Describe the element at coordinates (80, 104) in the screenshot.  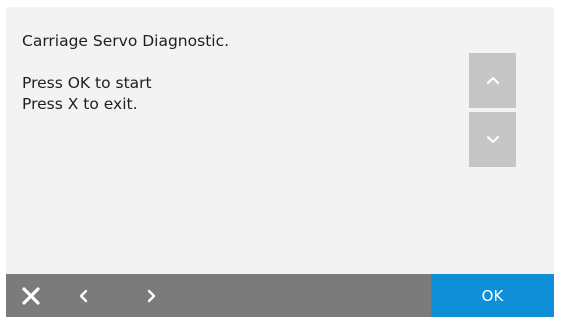
I see `instruction-exit: Press X to exit.` at that location.